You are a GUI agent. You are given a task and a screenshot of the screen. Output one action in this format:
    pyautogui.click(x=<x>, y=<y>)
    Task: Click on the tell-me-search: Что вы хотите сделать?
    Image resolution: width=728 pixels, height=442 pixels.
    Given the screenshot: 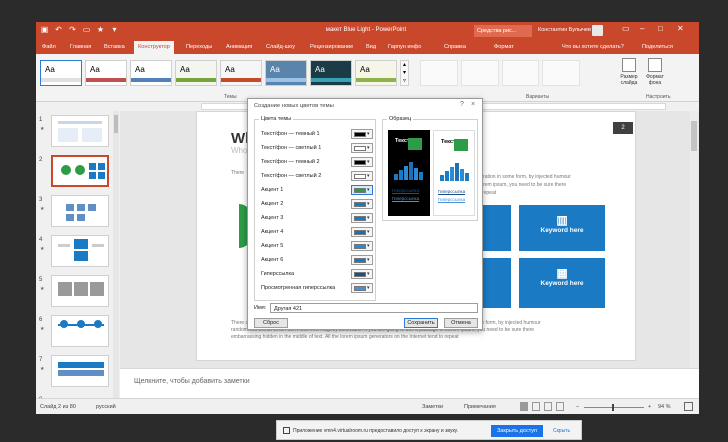 What is the action you would take?
    pyautogui.click(x=593, y=47)
    